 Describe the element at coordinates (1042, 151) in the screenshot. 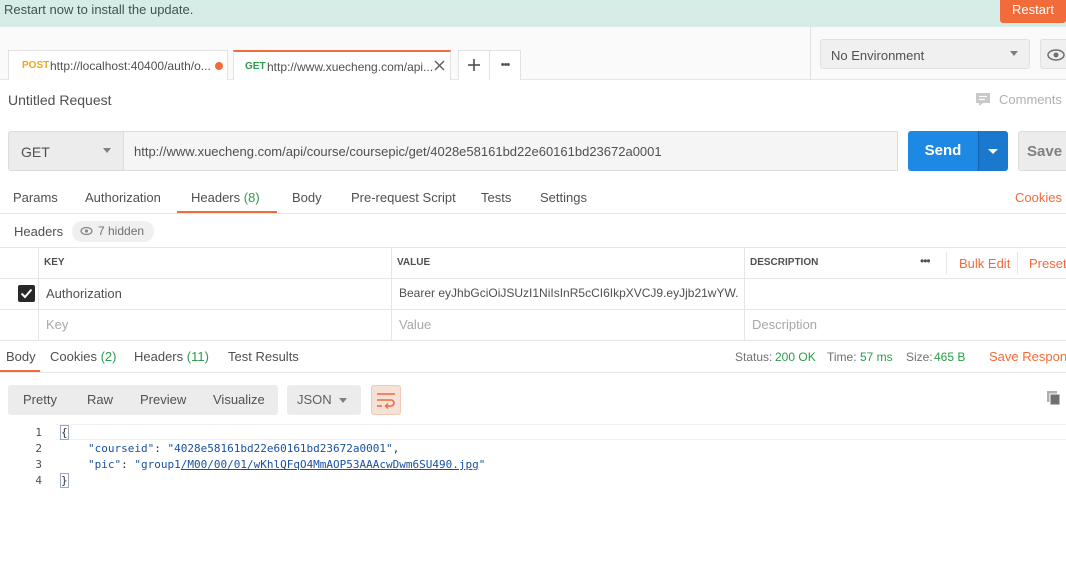

I see `save-button: Save` at that location.